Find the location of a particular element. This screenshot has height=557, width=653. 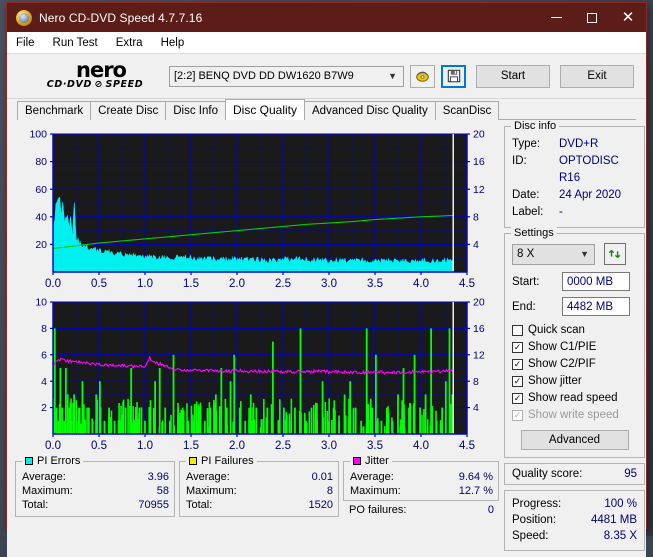

po-failures-value: 0 is located at coordinates (491, 510).